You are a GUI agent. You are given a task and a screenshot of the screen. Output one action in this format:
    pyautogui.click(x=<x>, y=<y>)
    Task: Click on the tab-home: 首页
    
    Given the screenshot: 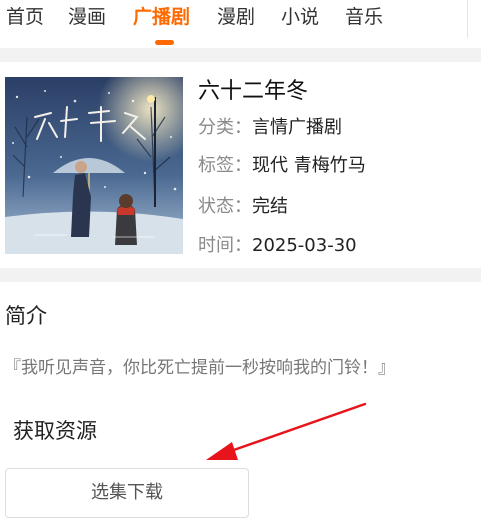 What is the action you would take?
    pyautogui.click(x=25, y=17)
    